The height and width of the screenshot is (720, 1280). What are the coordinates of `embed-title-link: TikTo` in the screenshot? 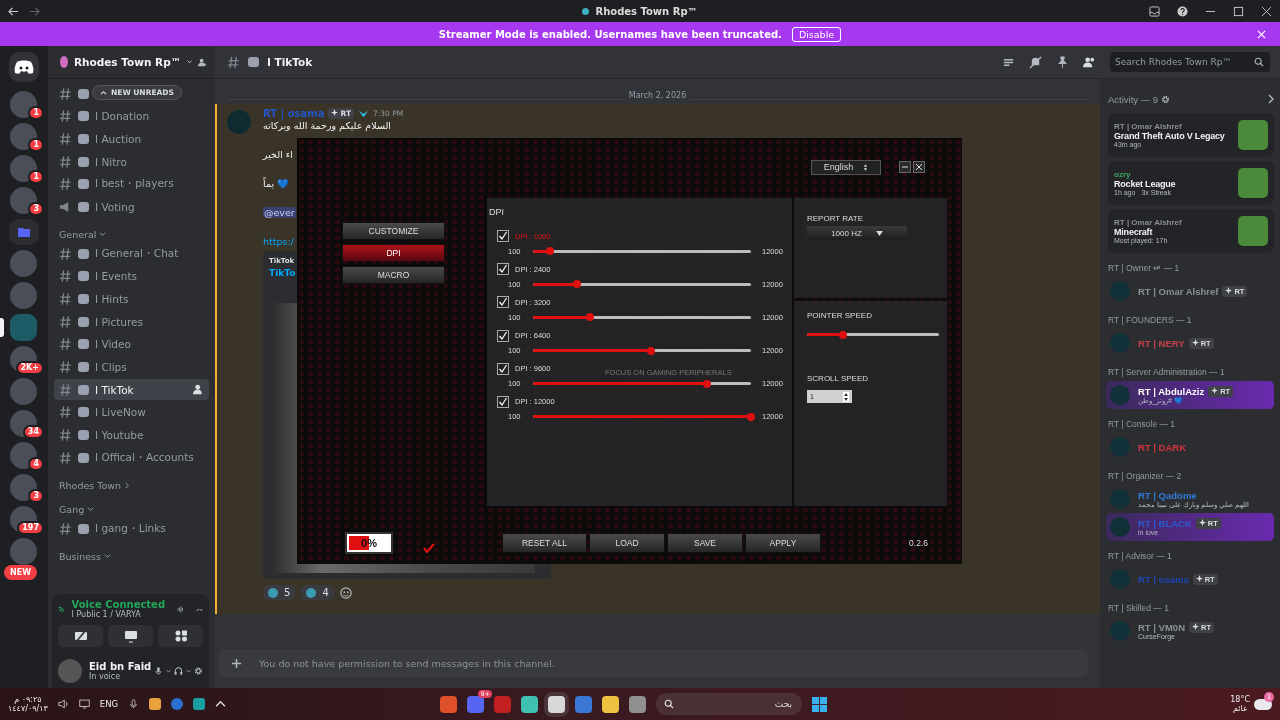 It's located at (282, 273).